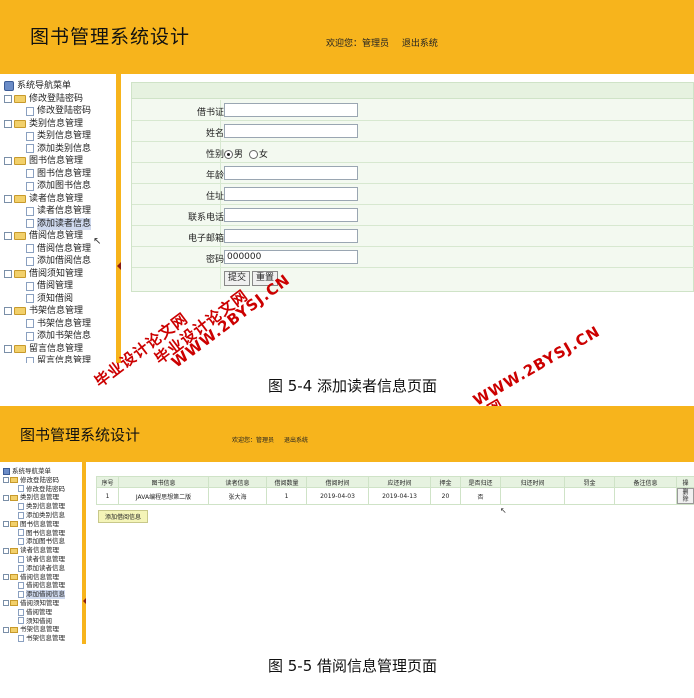  I want to click on tree-folder: 借阅信息管理, so click(47, 236).